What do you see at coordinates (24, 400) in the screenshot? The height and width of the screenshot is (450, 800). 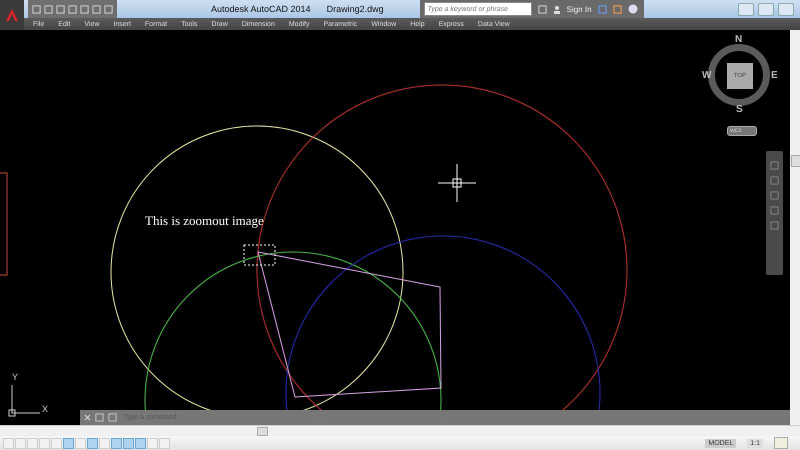 I see `ucs-axes-icon` at bounding box center [24, 400].